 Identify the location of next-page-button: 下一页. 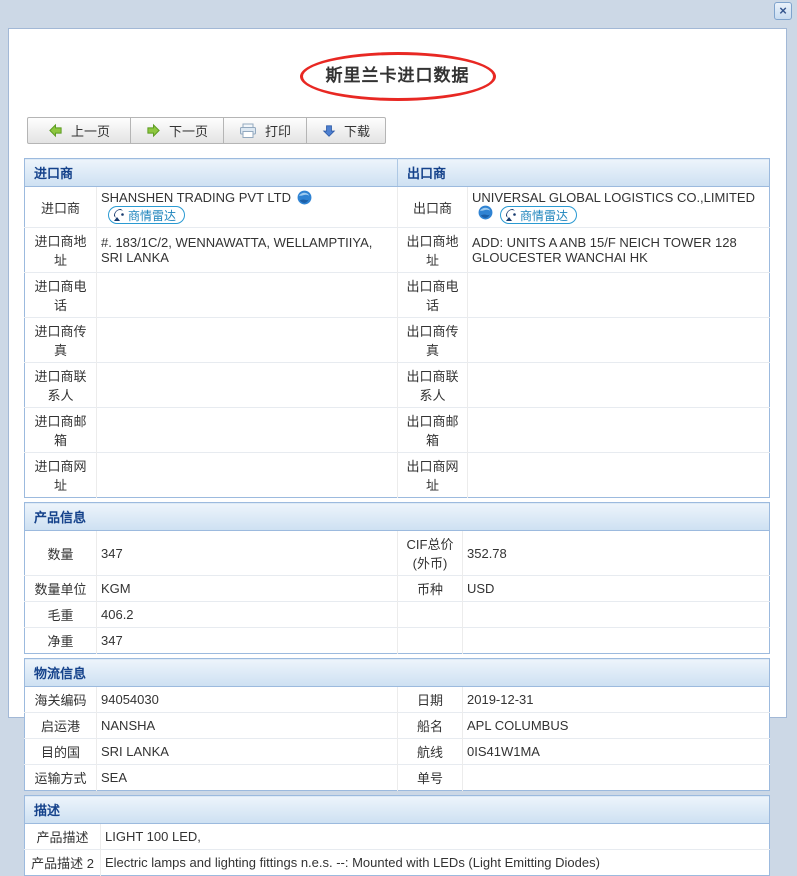
(177, 130).